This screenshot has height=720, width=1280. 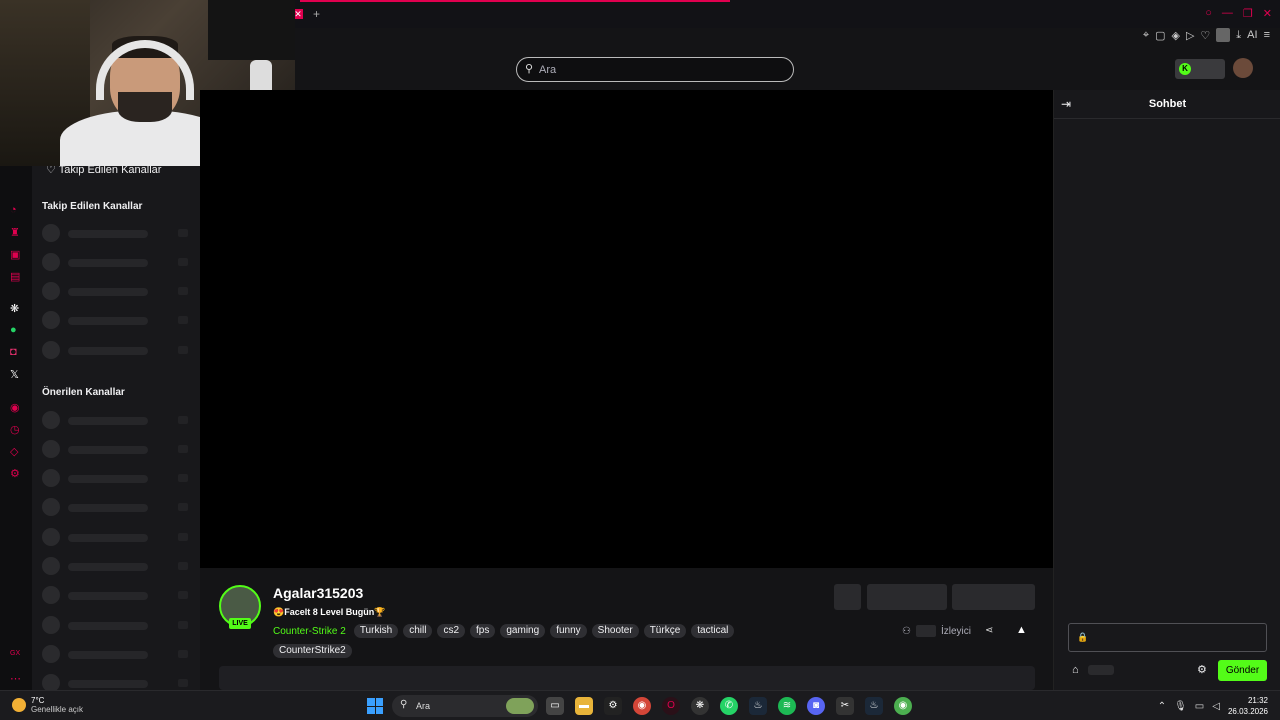 What do you see at coordinates (903, 706) in the screenshot?
I see `chrome-2-icon: ◉` at bounding box center [903, 706].